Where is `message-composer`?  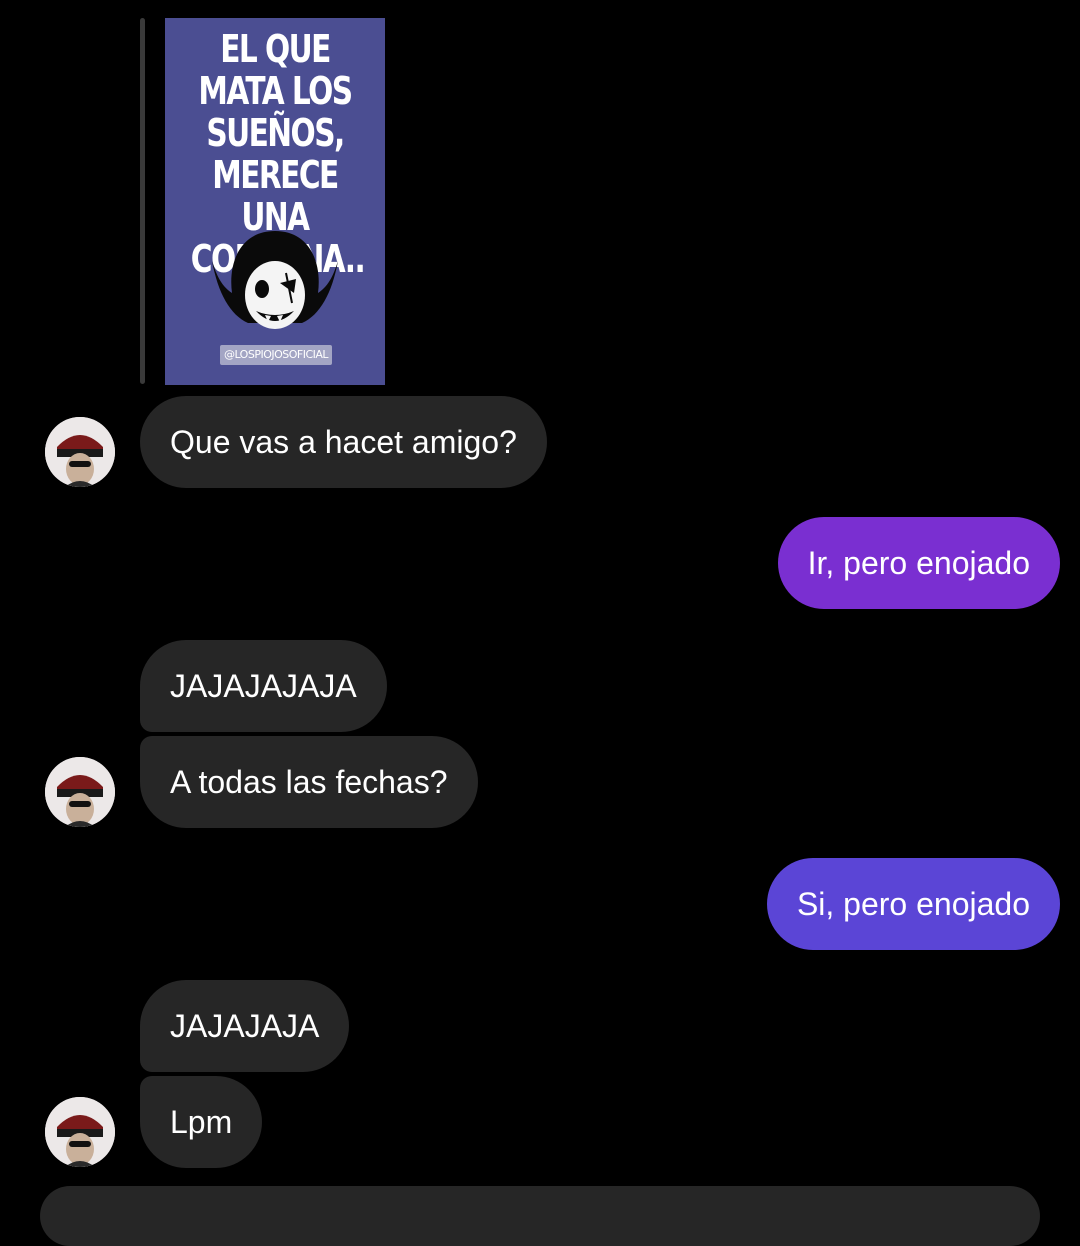
message-composer is located at coordinates (540, 1216).